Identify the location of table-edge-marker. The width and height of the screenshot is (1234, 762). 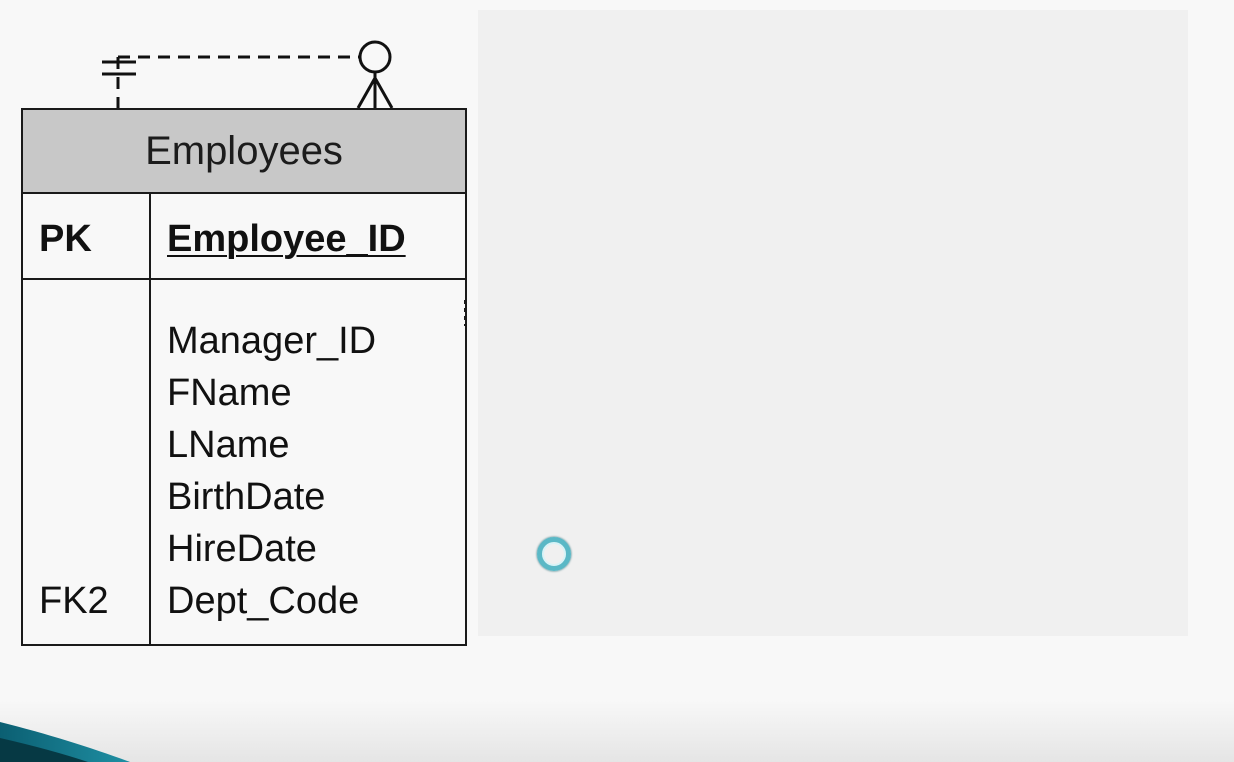
(465, 313).